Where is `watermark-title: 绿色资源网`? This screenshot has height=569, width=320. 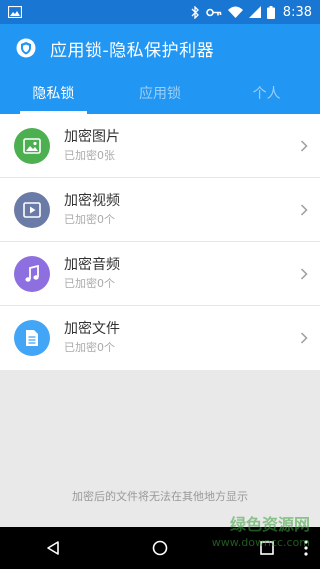 watermark-title: 绿色资源网 is located at coordinates (269, 524).